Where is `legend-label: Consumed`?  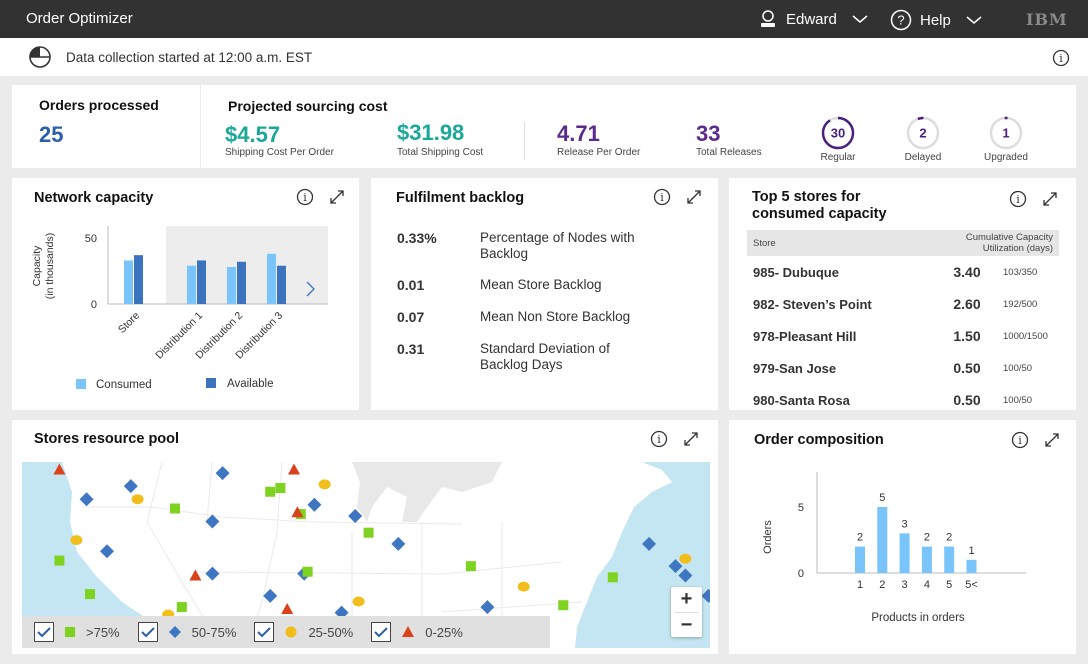 legend-label: Consumed is located at coordinates (124, 385).